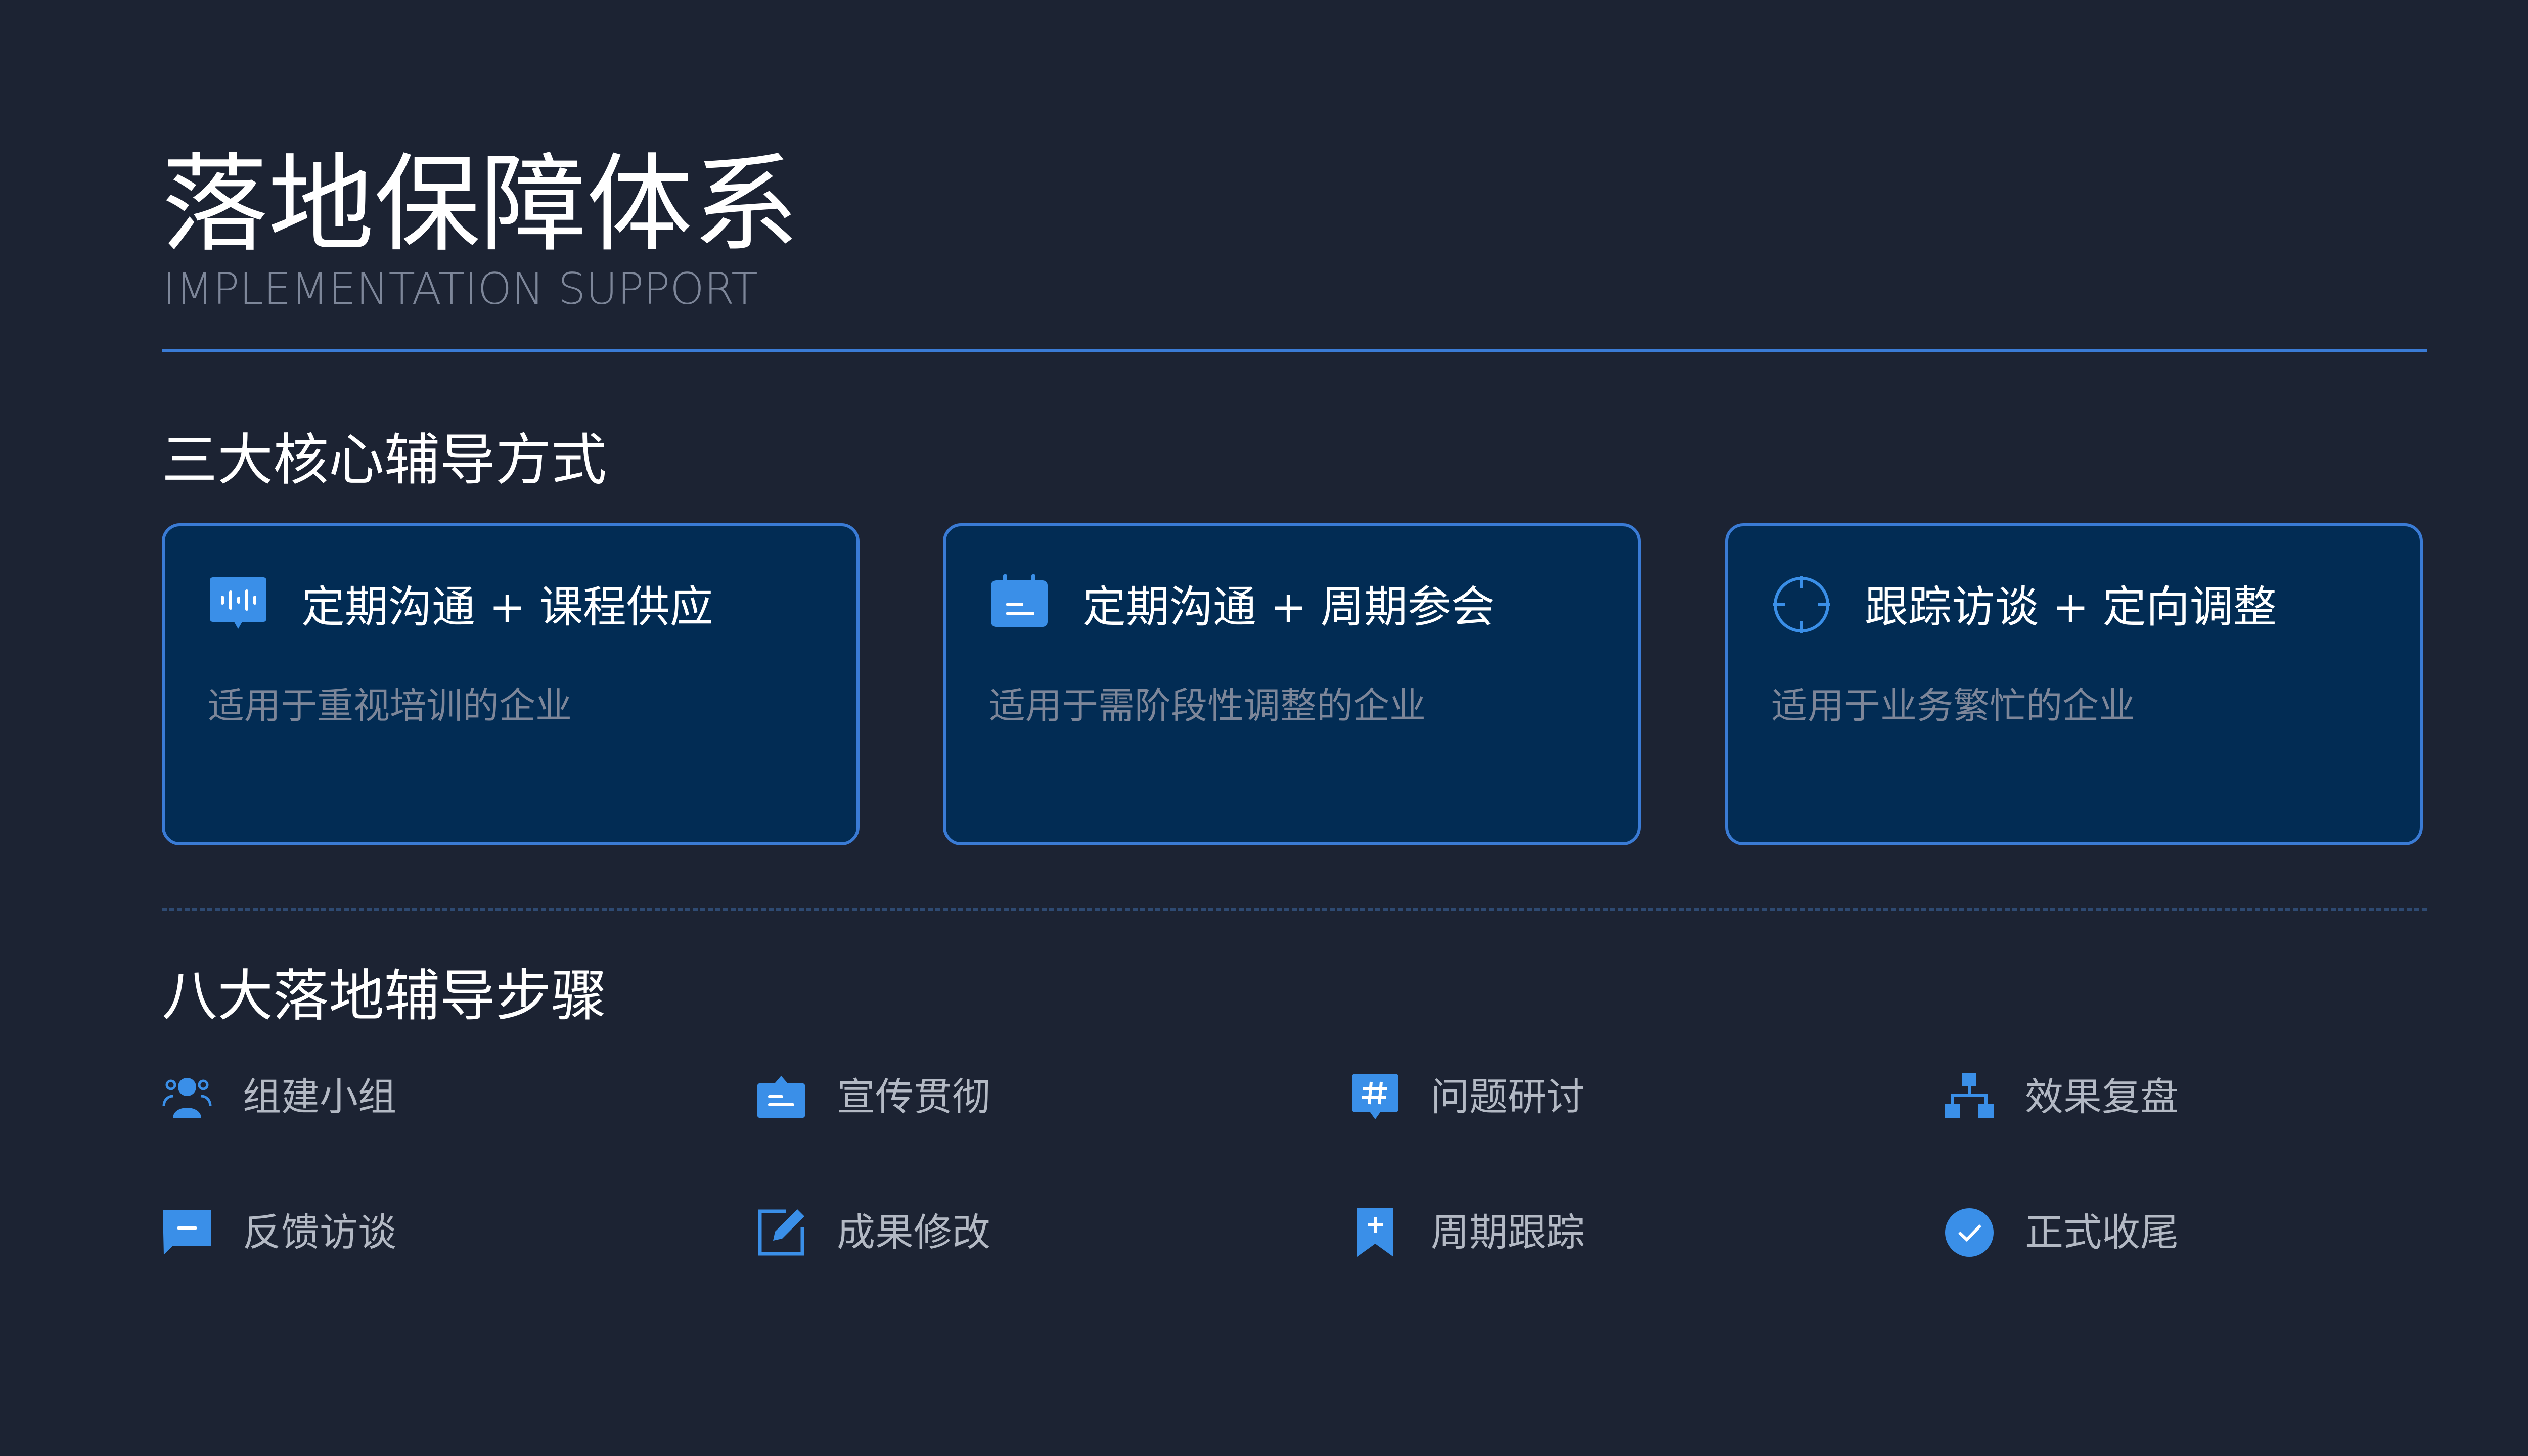  I want to click on section-title-steps: 八大落地辅导步骤, so click(385, 996).